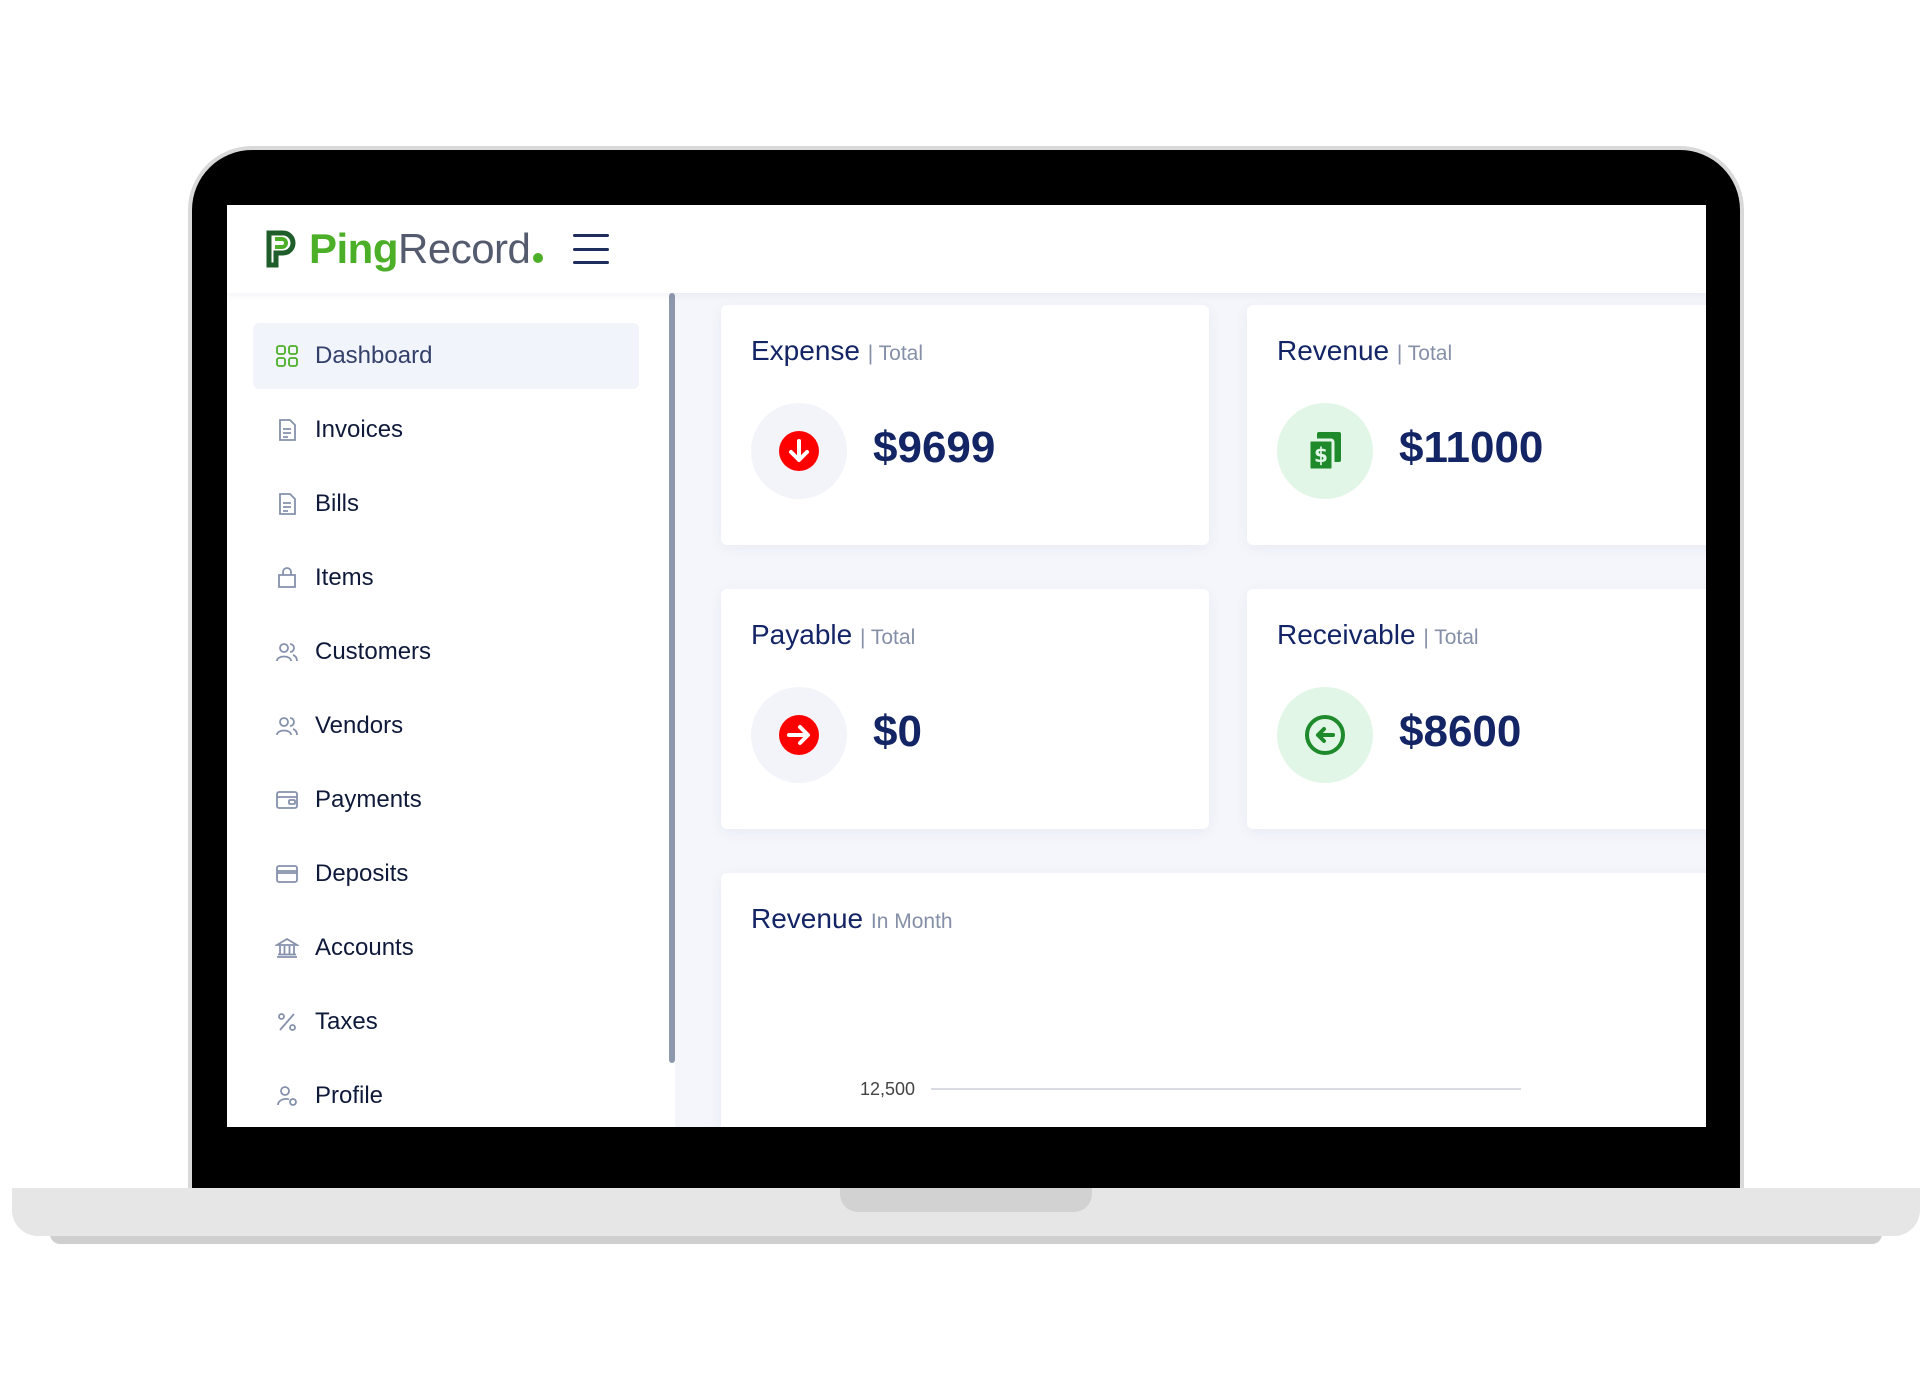 The width and height of the screenshot is (1932, 1394). What do you see at coordinates (346, 1021) in the screenshot?
I see `sidebar-item-label: Taxes` at bounding box center [346, 1021].